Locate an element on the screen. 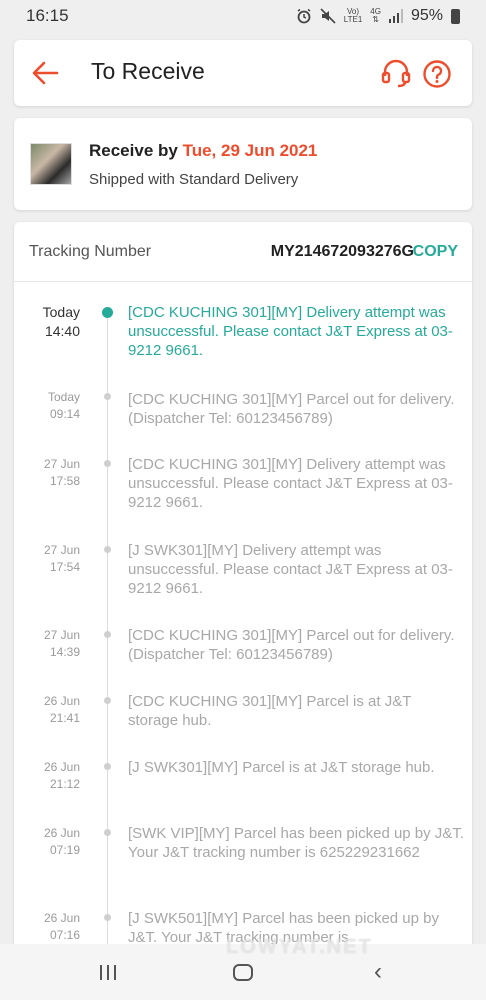 The height and width of the screenshot is (1000, 486). back-arrow-icon is located at coordinates (45, 73).